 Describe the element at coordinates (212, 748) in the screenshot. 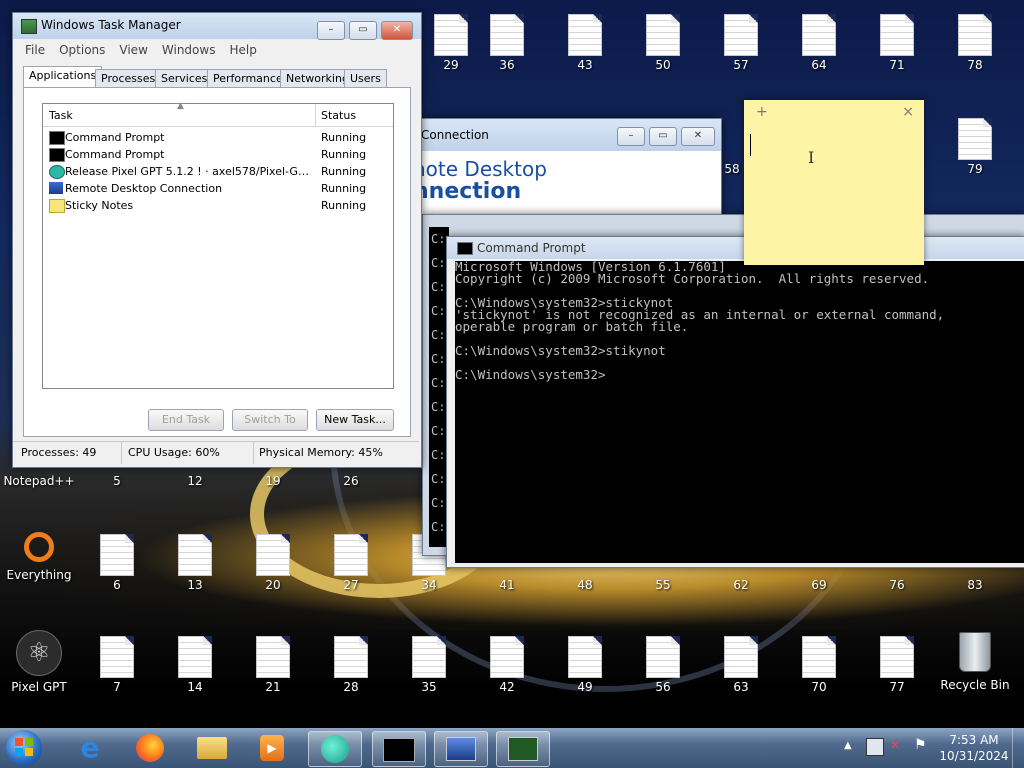

I see `file-explorer-icon` at that location.